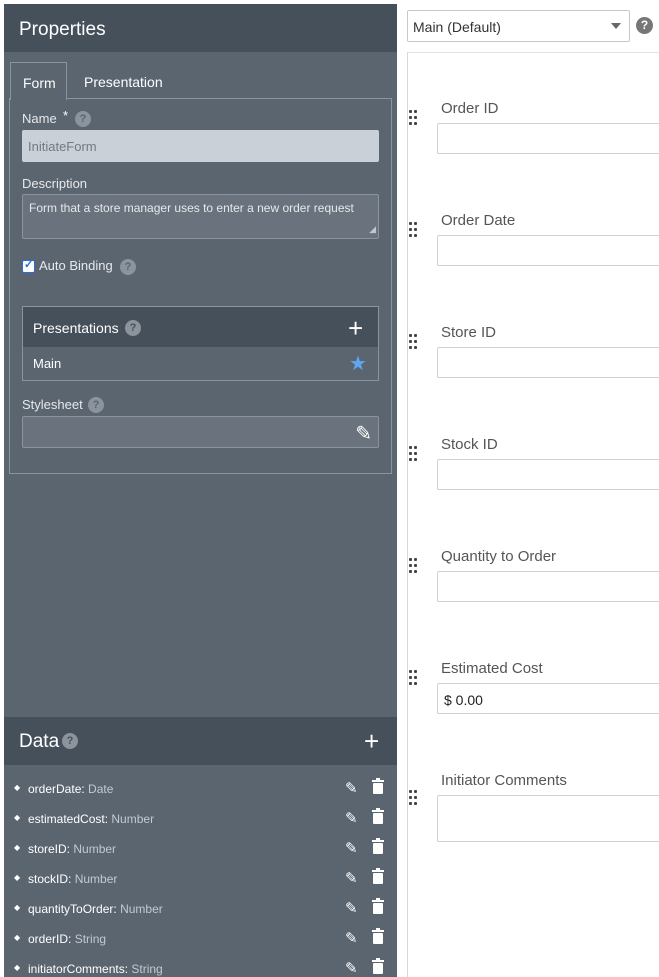 The height and width of the screenshot is (977, 659). What do you see at coordinates (355, 328) in the screenshot?
I see `add-presentation-plus-icon: +` at bounding box center [355, 328].